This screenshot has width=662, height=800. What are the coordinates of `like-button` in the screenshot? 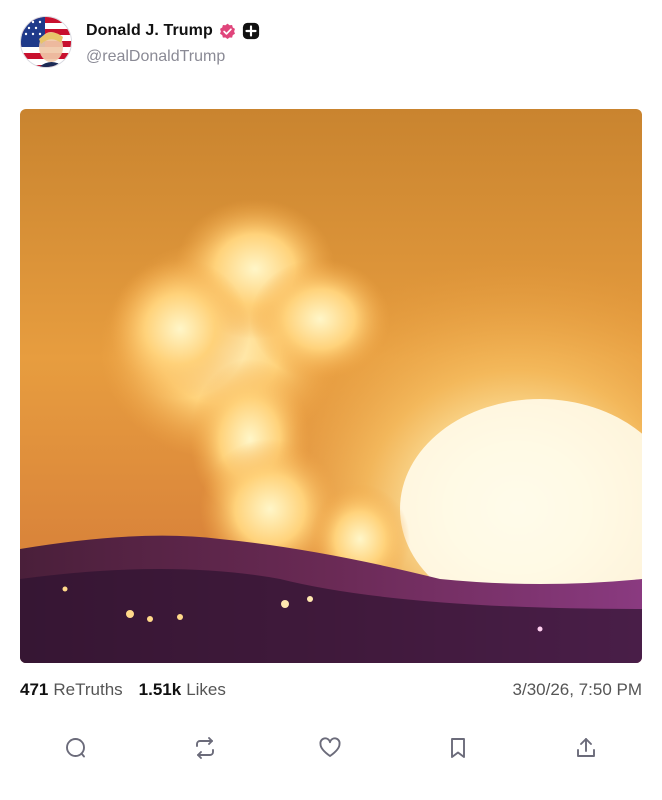 It's located at (330, 748).